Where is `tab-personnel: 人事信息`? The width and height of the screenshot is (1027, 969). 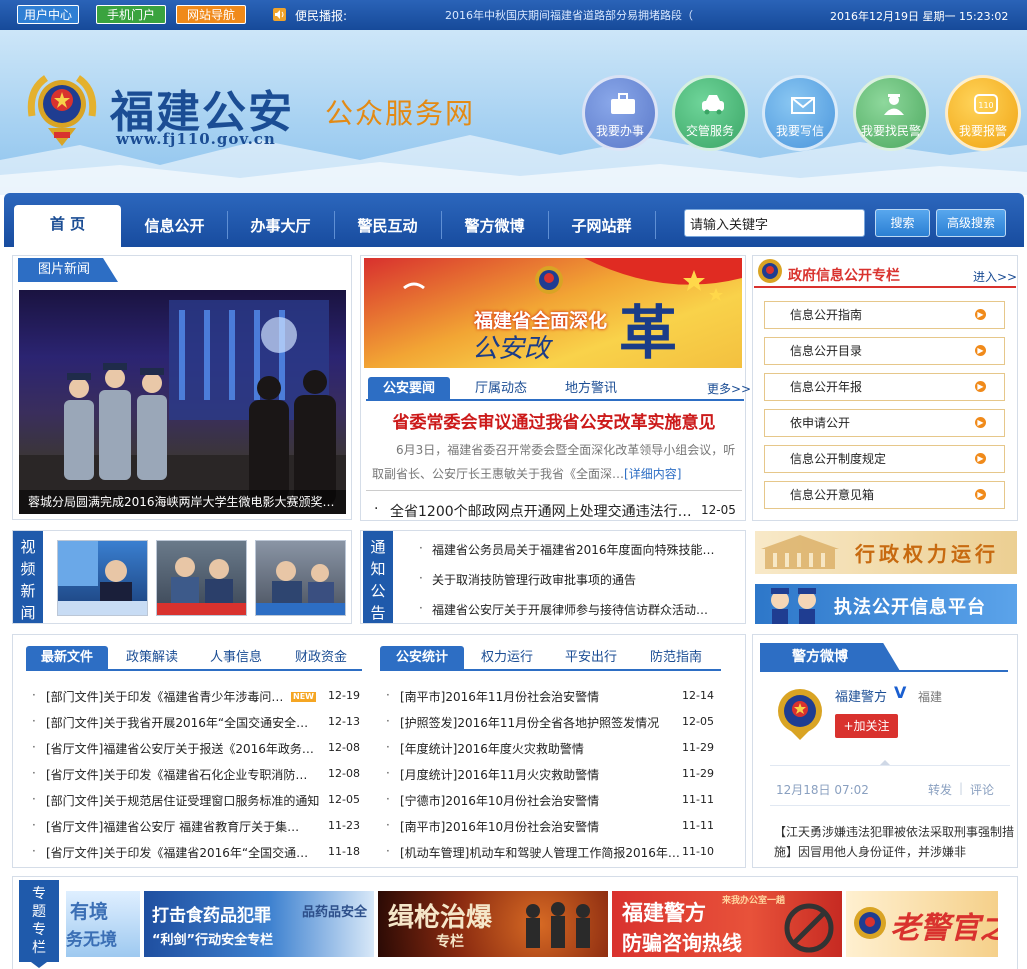 tab-personnel: 人事信息 is located at coordinates (236, 658).